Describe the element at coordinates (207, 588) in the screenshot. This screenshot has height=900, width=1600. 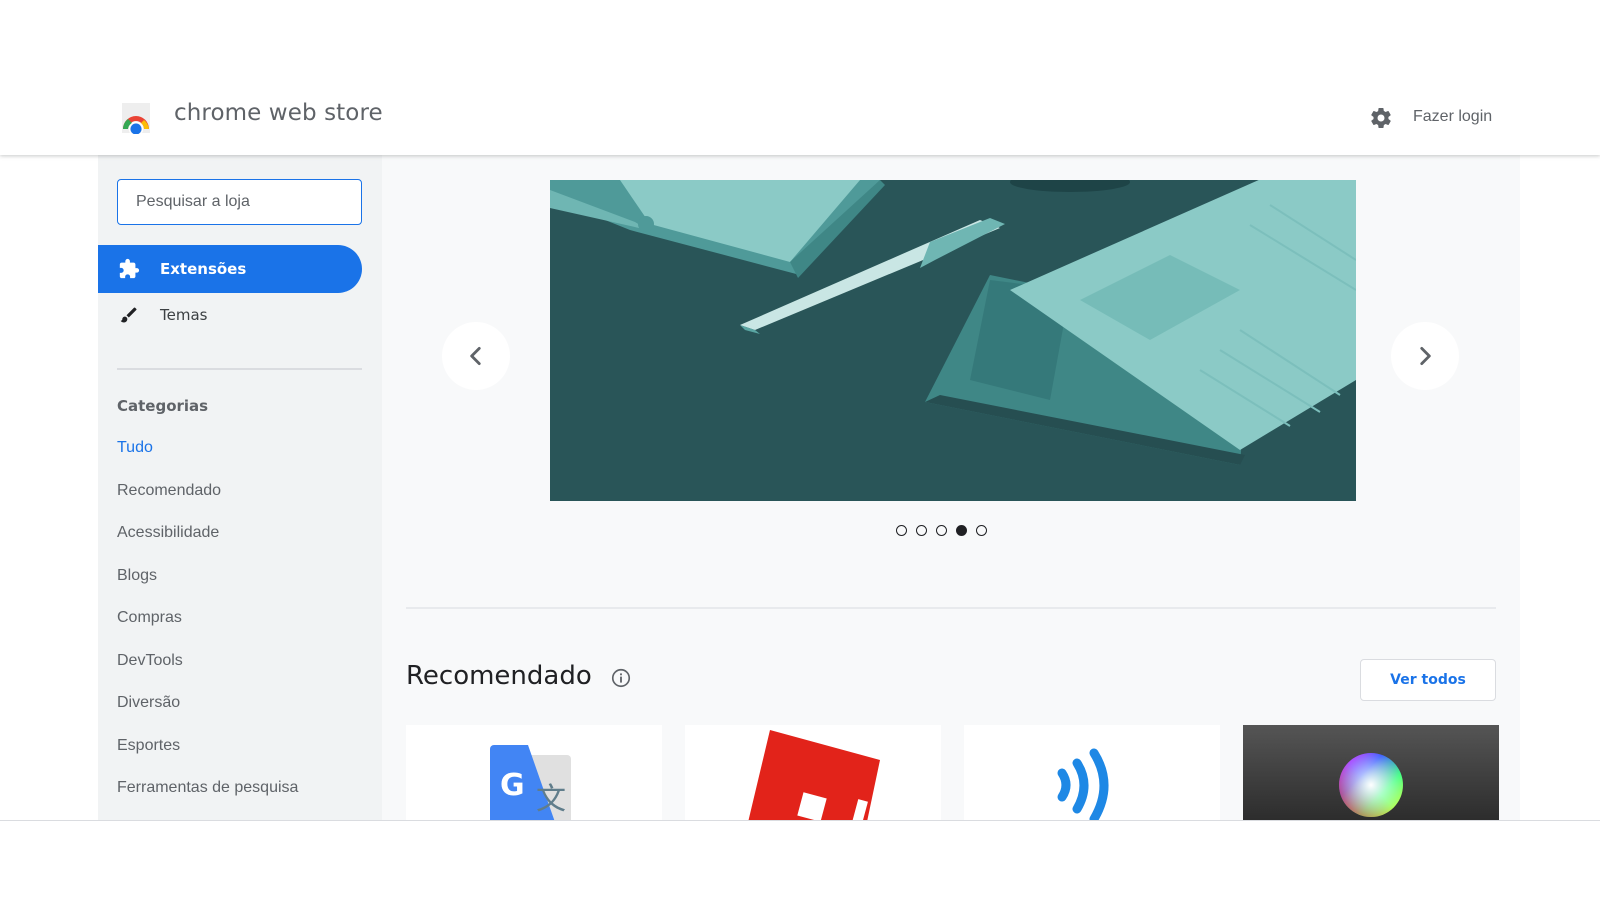
I see `category-blogs: Blogs` at that location.